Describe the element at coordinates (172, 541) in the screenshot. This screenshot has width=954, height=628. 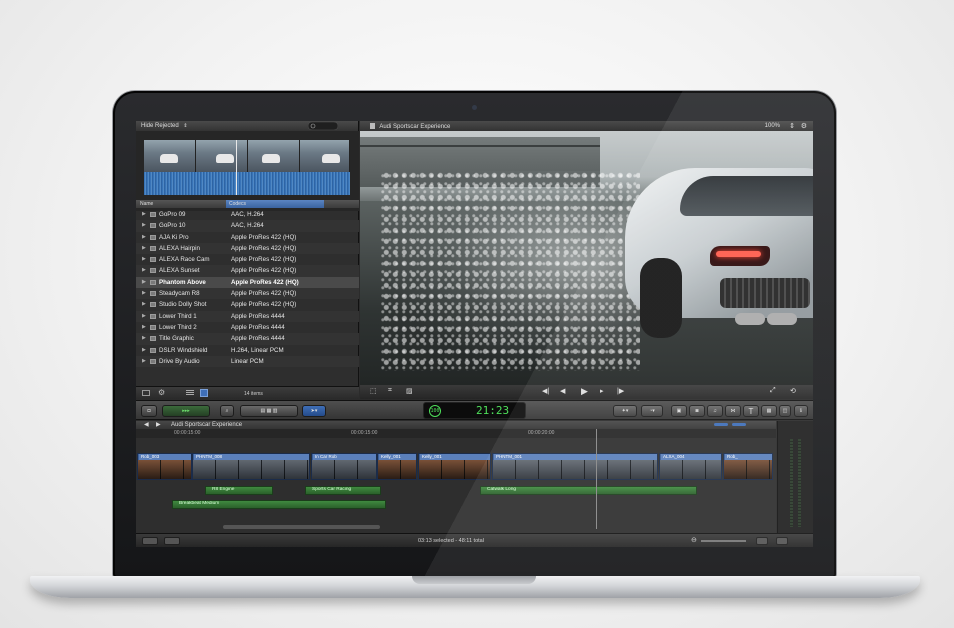
I see `audio-skimming-button` at that location.